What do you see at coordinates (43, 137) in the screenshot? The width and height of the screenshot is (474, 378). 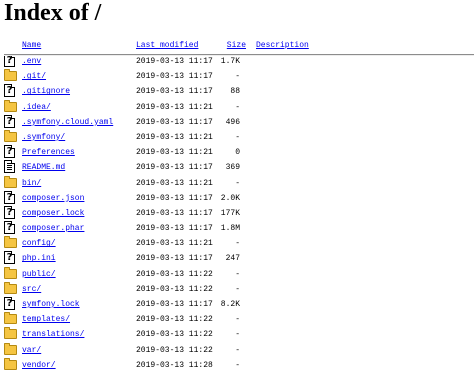 I see `file-link: .symfony/` at bounding box center [43, 137].